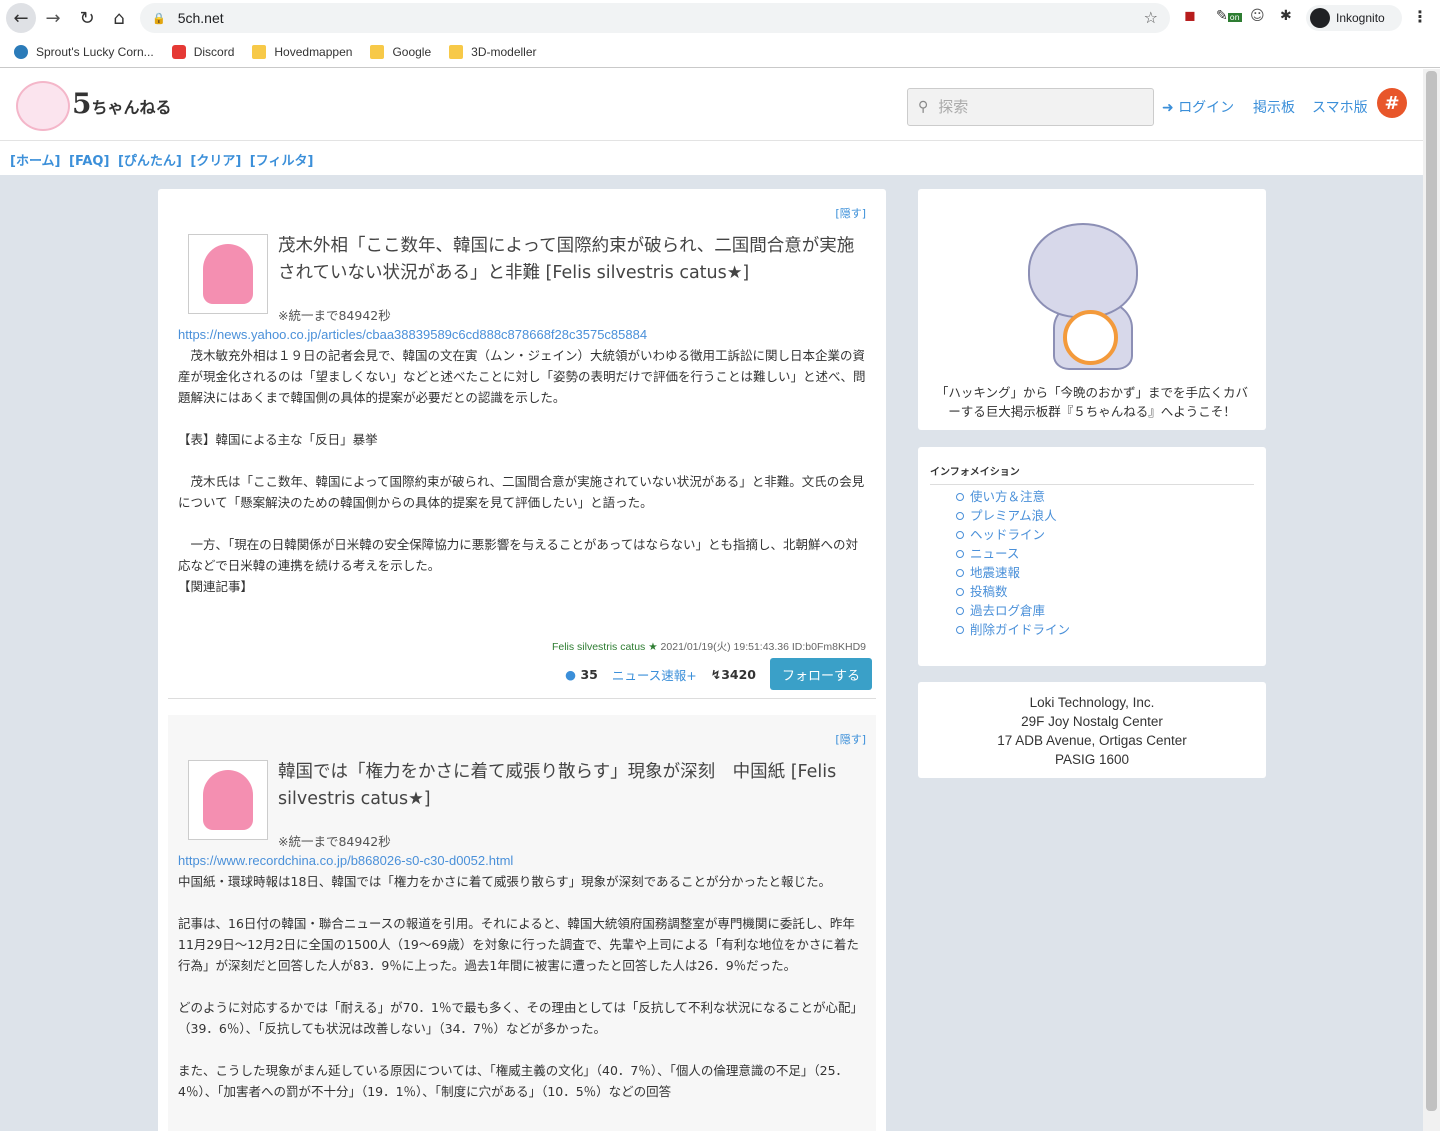 The width and height of the screenshot is (1440, 1131). I want to click on address-bar: 🔒 5ch.net ☆, so click(655, 18).